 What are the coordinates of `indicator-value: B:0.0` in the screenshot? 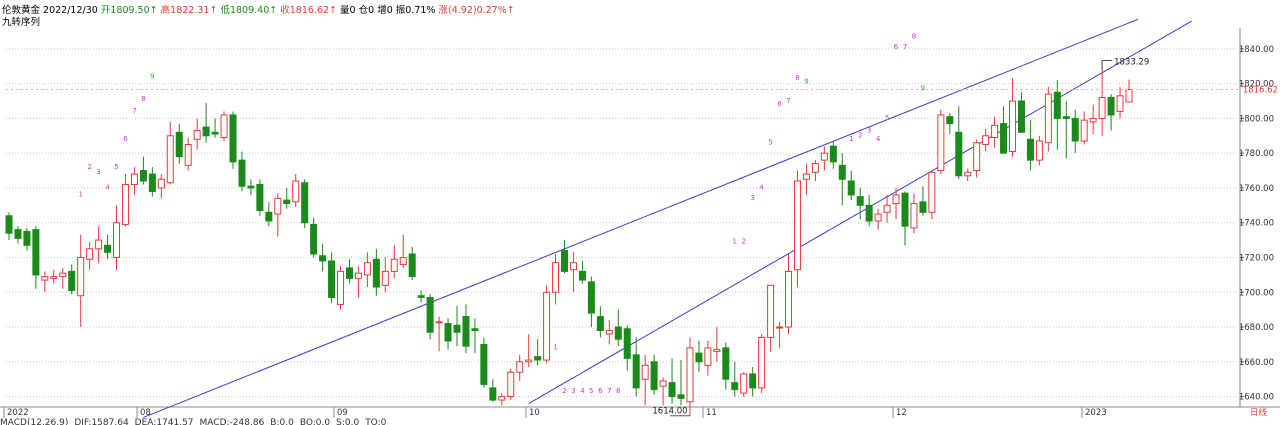 It's located at (282, 421).